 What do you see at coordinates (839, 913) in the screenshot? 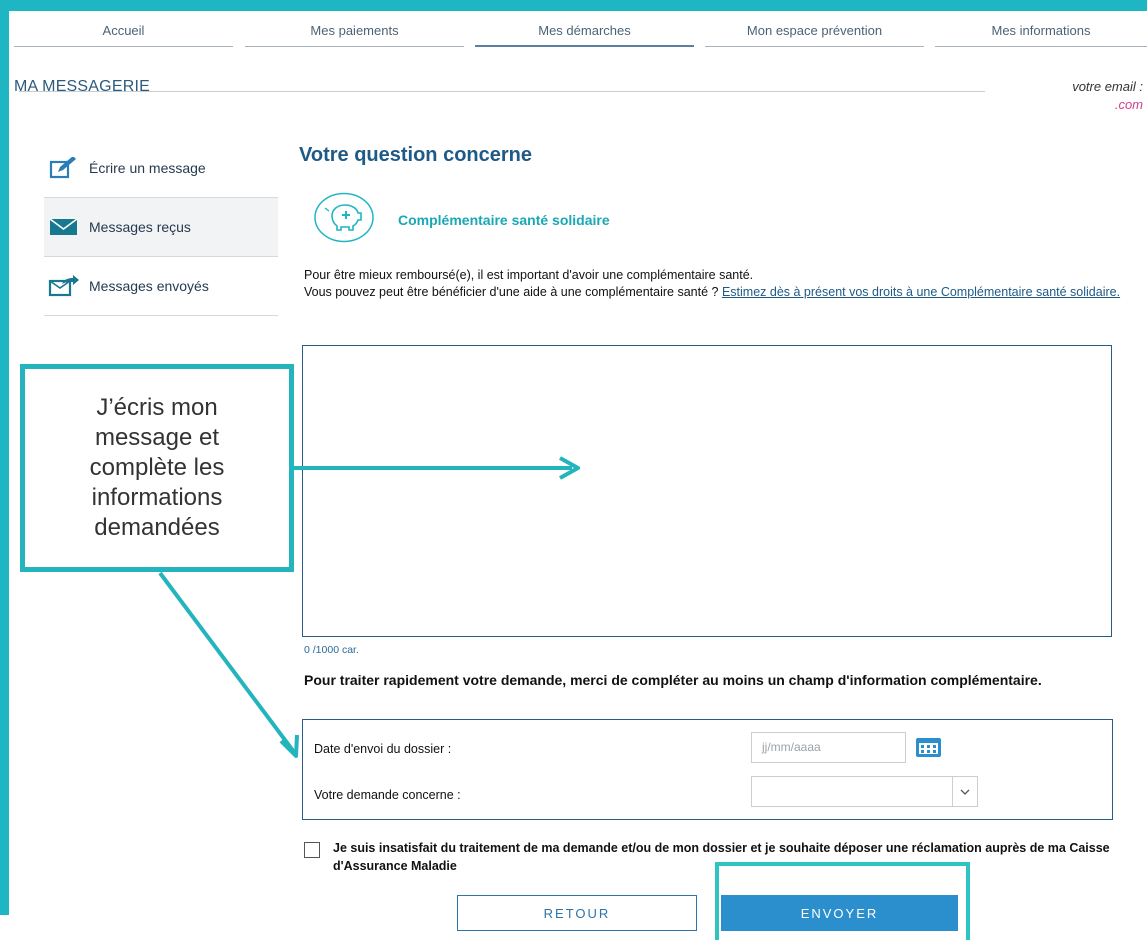
I see `send-button: ENVOYER` at bounding box center [839, 913].